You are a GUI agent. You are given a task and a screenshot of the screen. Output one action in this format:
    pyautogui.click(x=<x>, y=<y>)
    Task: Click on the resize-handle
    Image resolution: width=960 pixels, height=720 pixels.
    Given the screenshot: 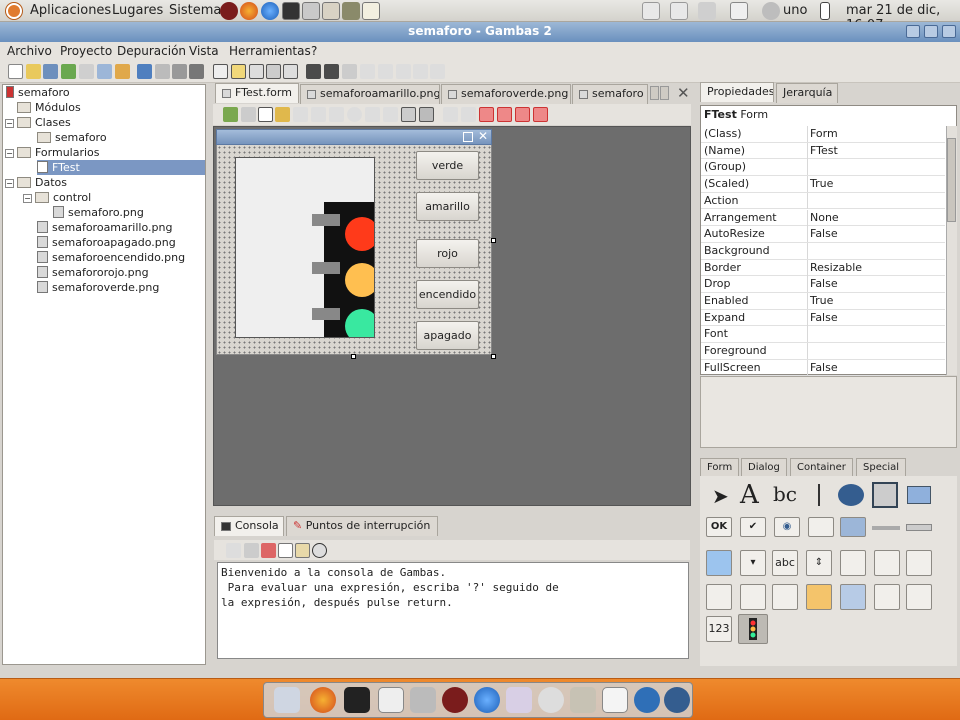 What is the action you would take?
    pyautogui.click(x=353, y=356)
    